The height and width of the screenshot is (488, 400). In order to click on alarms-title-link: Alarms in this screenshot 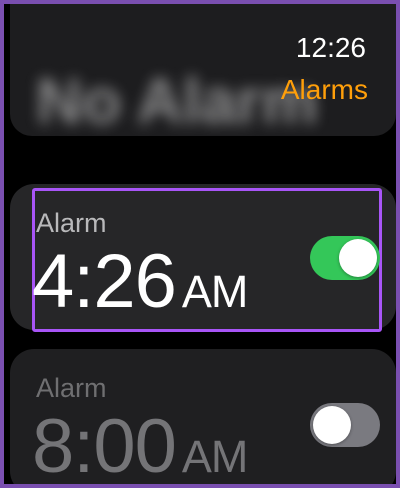, I will do `click(324, 90)`.